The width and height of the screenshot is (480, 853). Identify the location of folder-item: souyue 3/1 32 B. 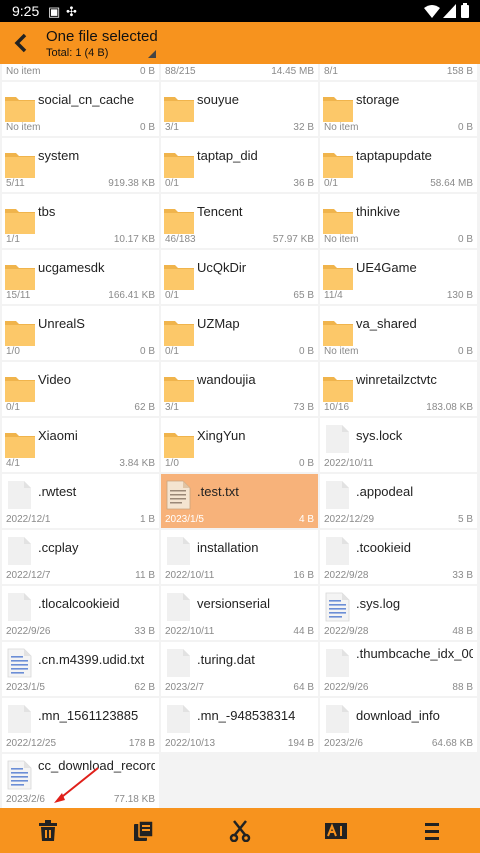
(239, 109).